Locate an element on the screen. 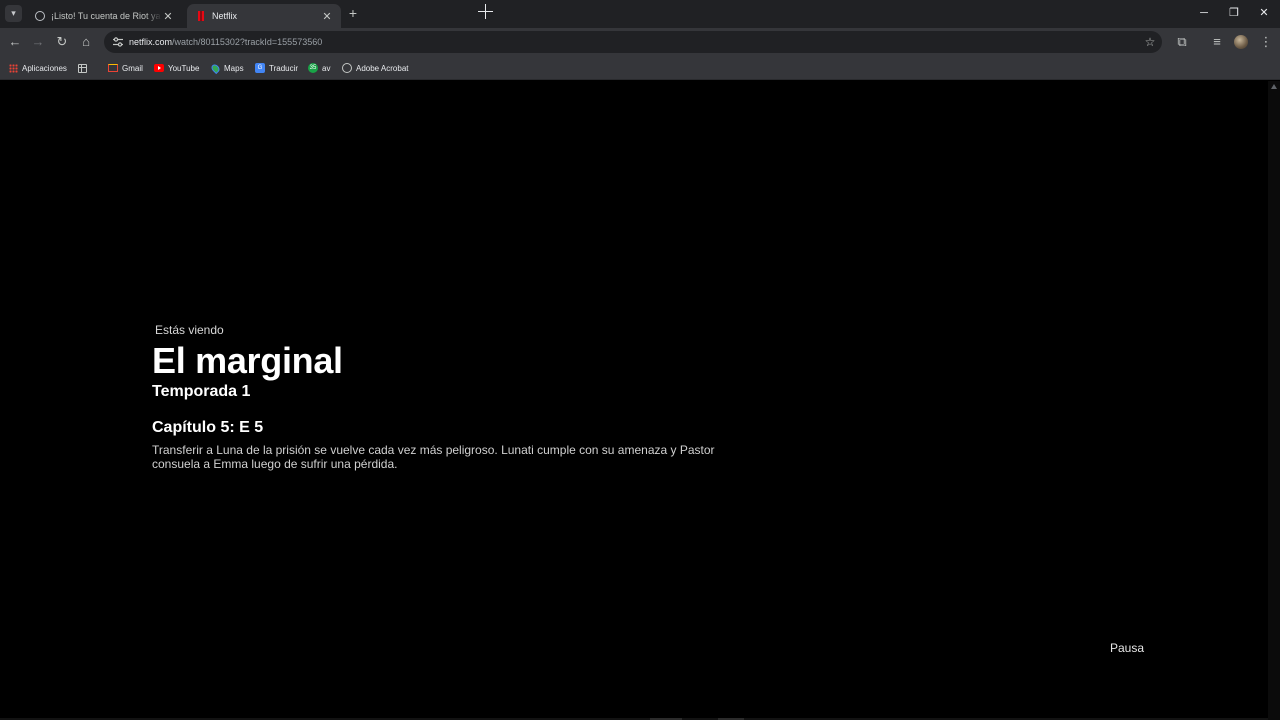 The height and width of the screenshot is (720, 1280). back-button: ← is located at coordinates (15, 42).